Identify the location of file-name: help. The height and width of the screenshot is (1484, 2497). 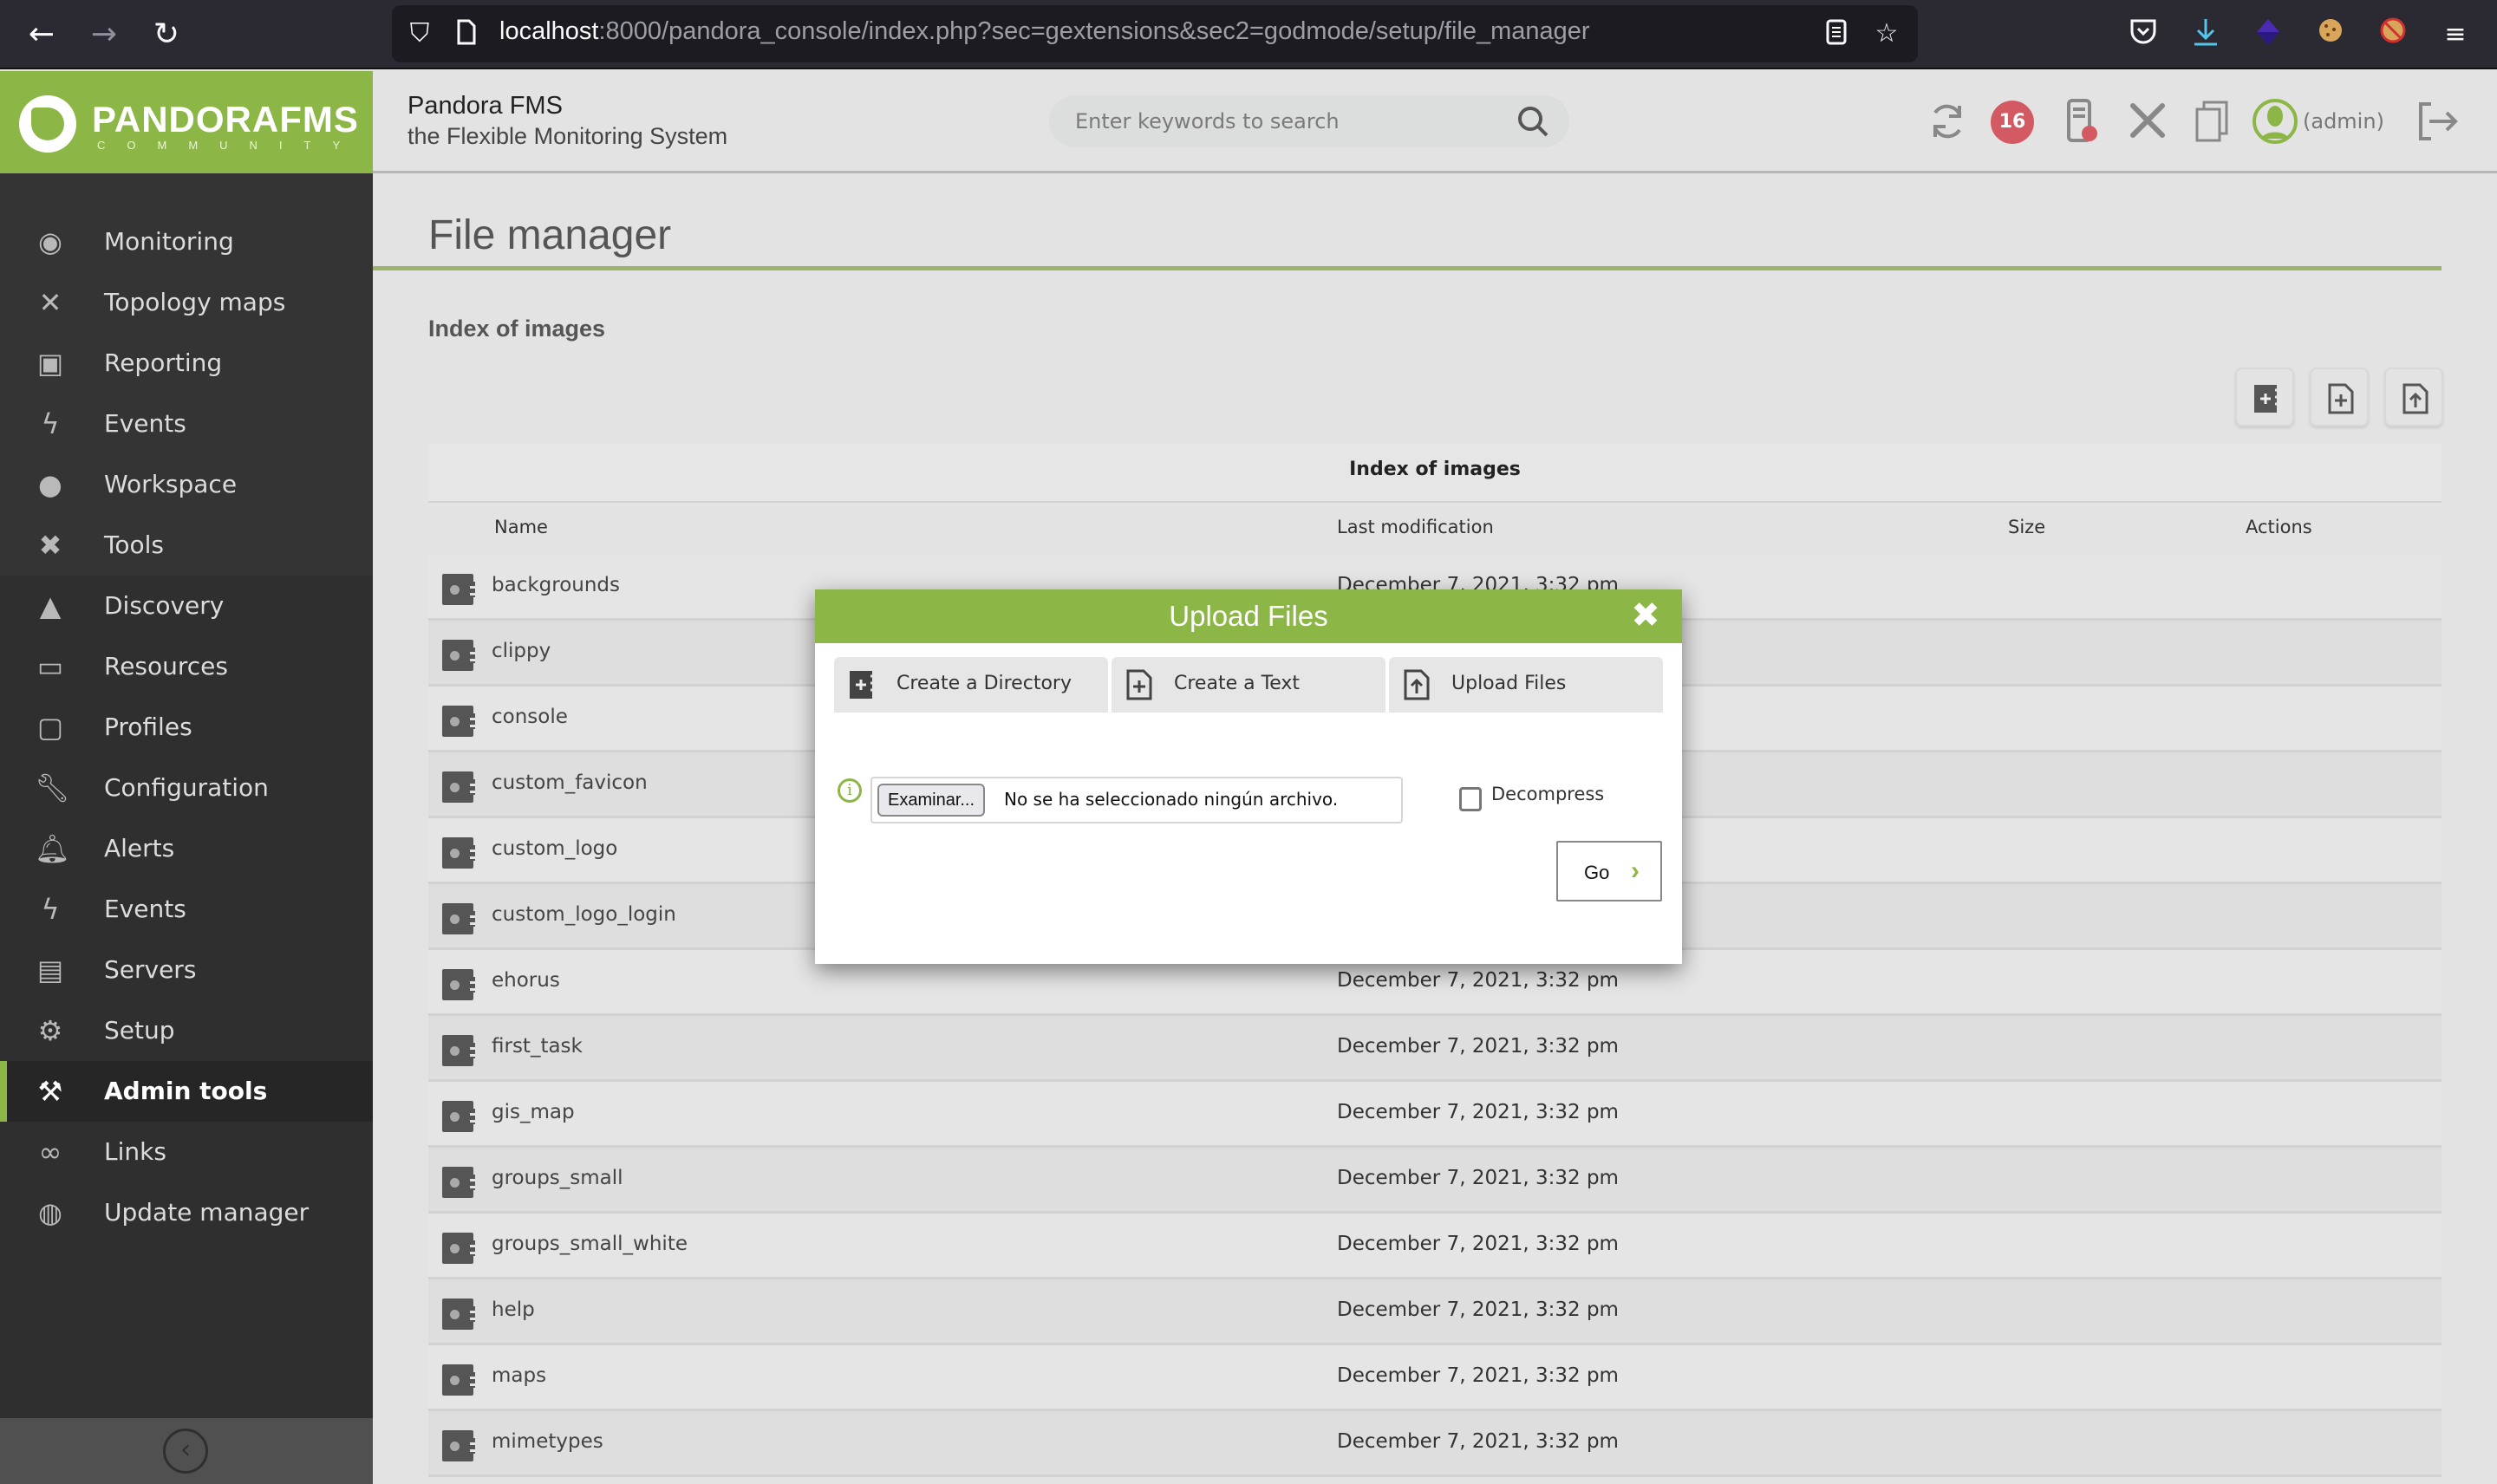
(513, 1309).